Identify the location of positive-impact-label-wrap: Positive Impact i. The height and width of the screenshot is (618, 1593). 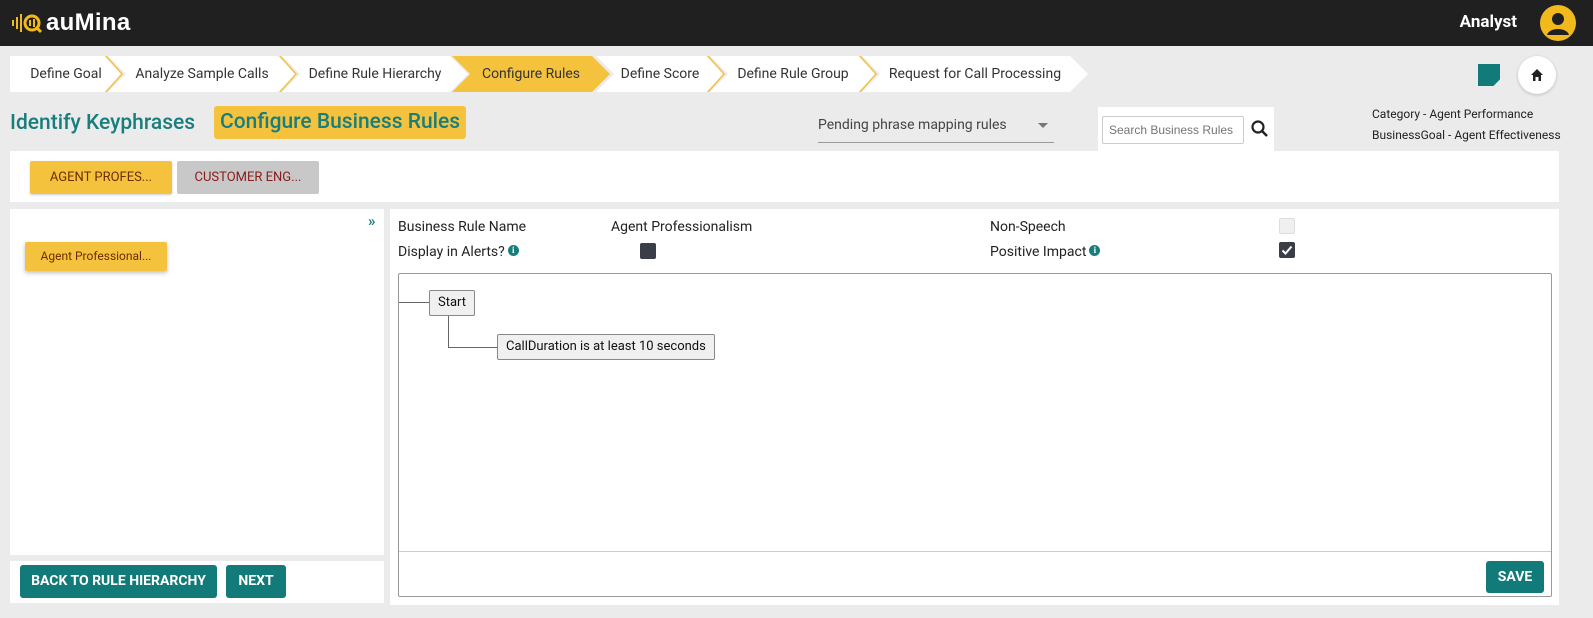
(1045, 252).